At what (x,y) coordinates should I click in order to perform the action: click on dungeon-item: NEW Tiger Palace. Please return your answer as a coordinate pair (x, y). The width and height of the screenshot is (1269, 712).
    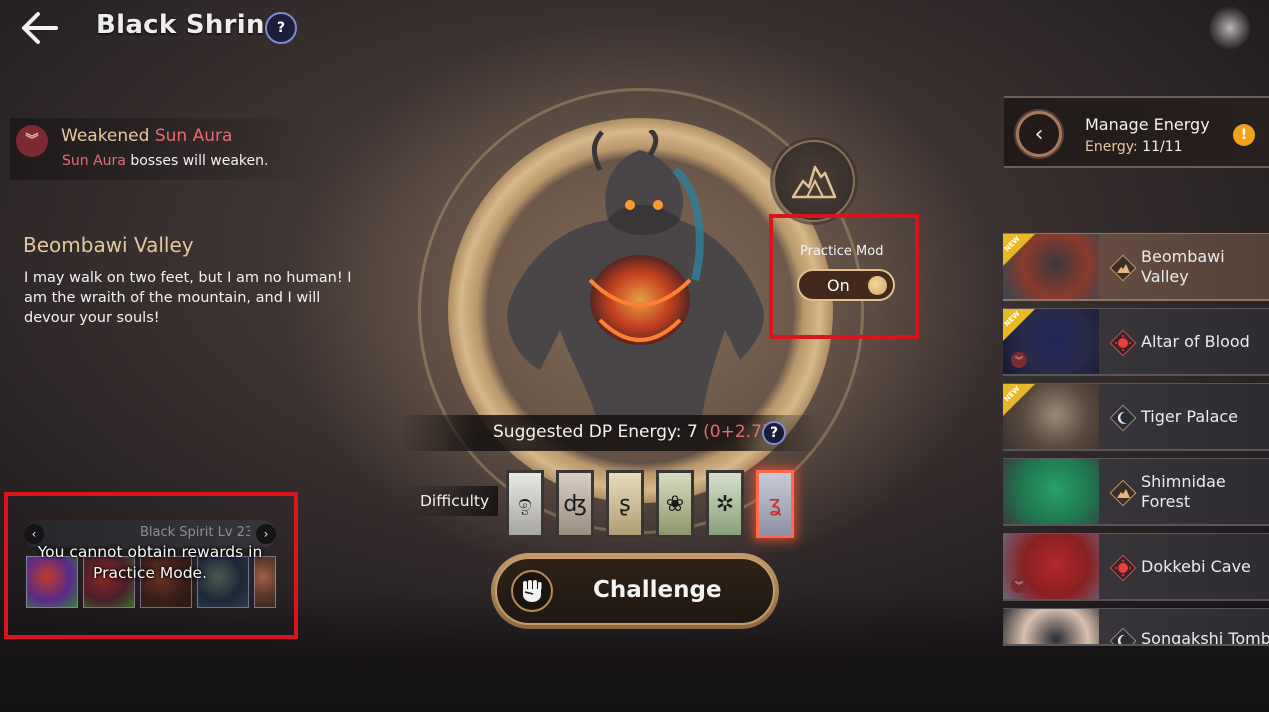
    Looking at the image, I should click on (1136, 417).